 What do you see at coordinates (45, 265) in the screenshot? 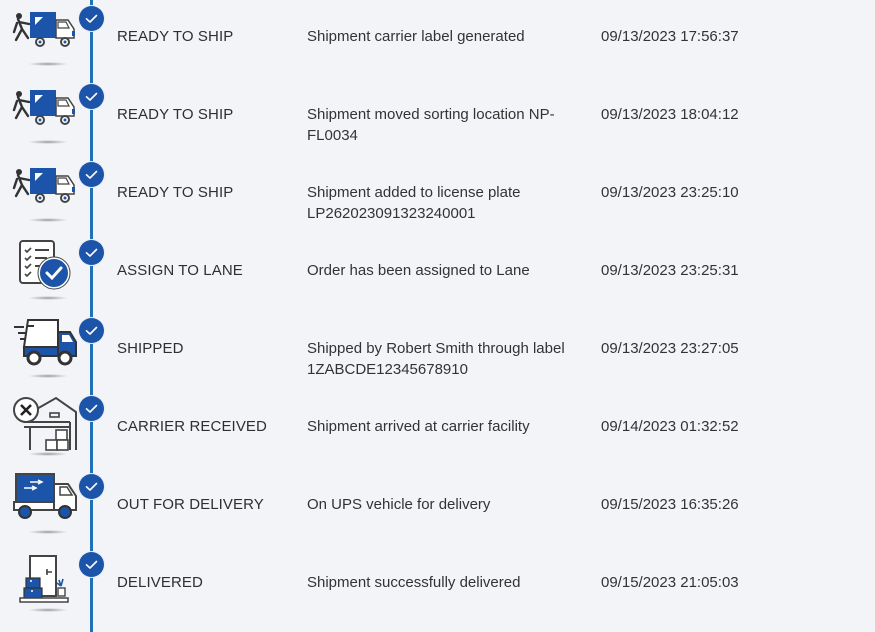
I see `checklist-icon-graphic` at bounding box center [45, 265].